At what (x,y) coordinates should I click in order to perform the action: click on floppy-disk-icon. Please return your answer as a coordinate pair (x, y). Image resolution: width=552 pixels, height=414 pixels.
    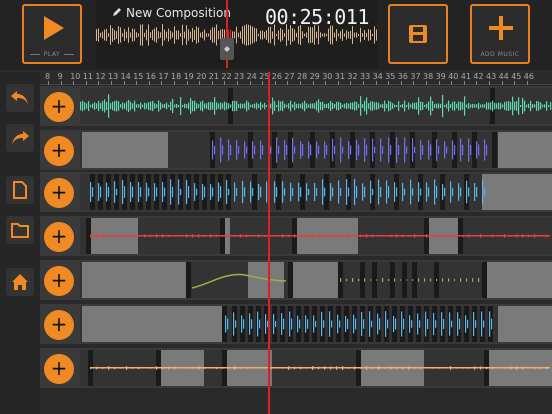
    Looking at the image, I should click on (418, 34).